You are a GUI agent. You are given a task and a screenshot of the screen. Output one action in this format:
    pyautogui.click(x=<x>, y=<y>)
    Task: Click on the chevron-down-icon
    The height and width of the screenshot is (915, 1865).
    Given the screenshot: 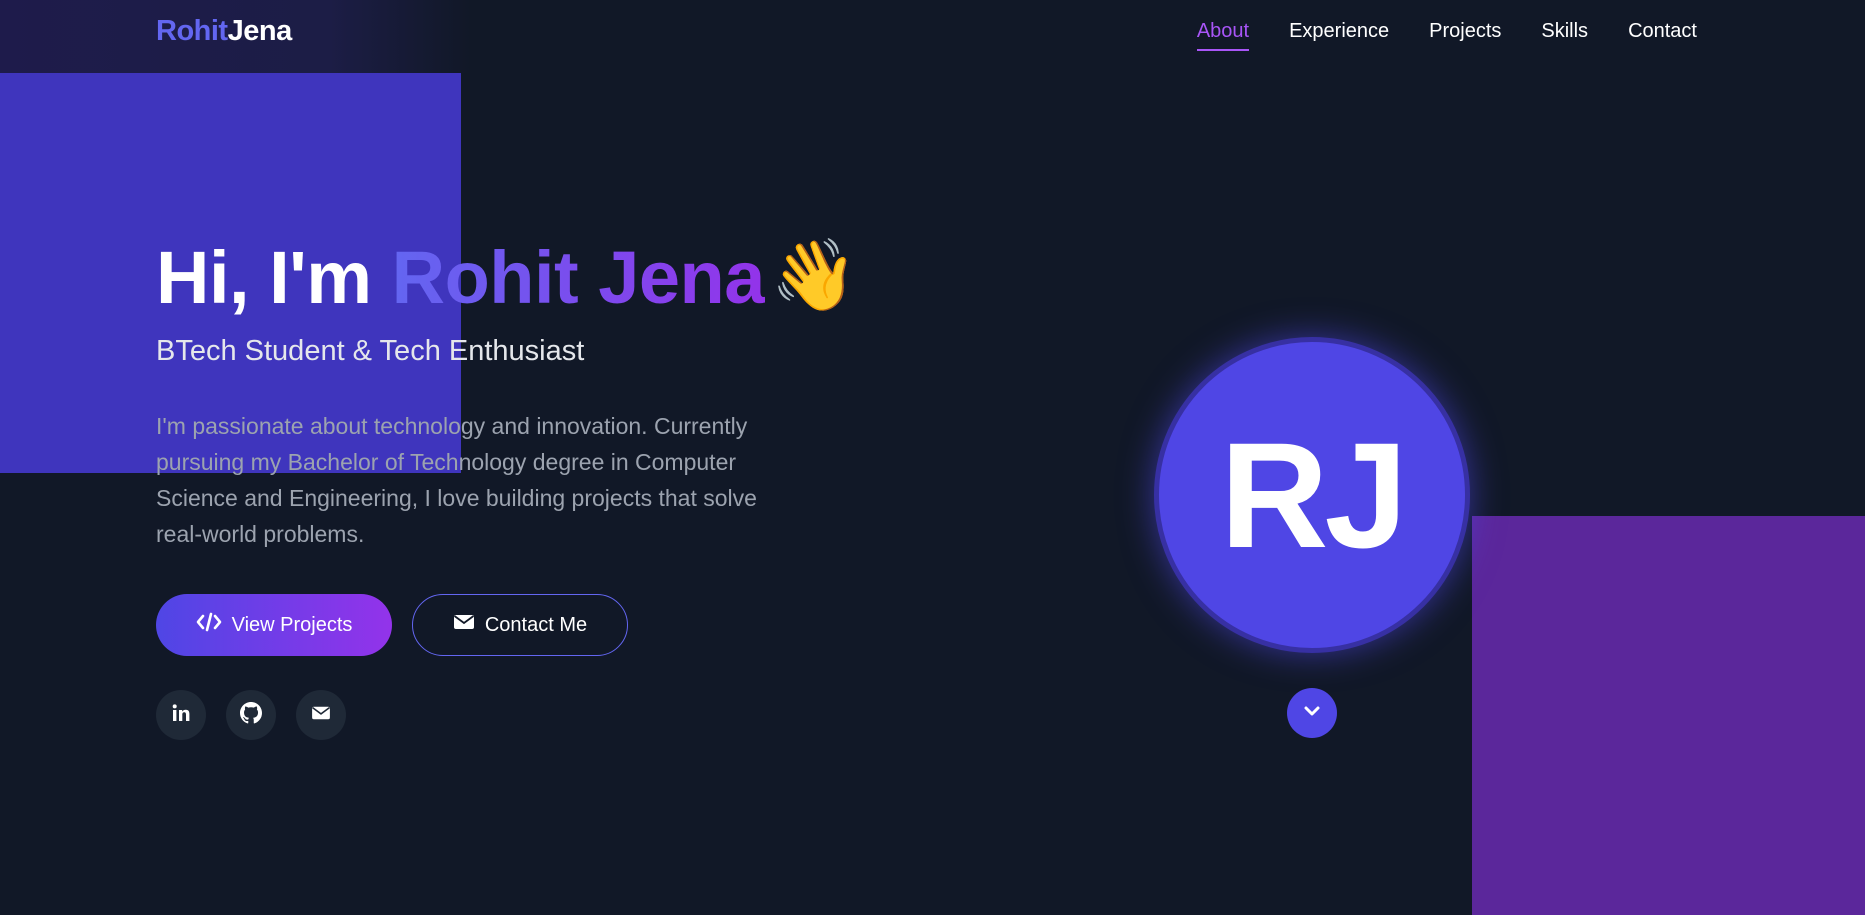 What is the action you would take?
    pyautogui.click(x=1312, y=713)
    